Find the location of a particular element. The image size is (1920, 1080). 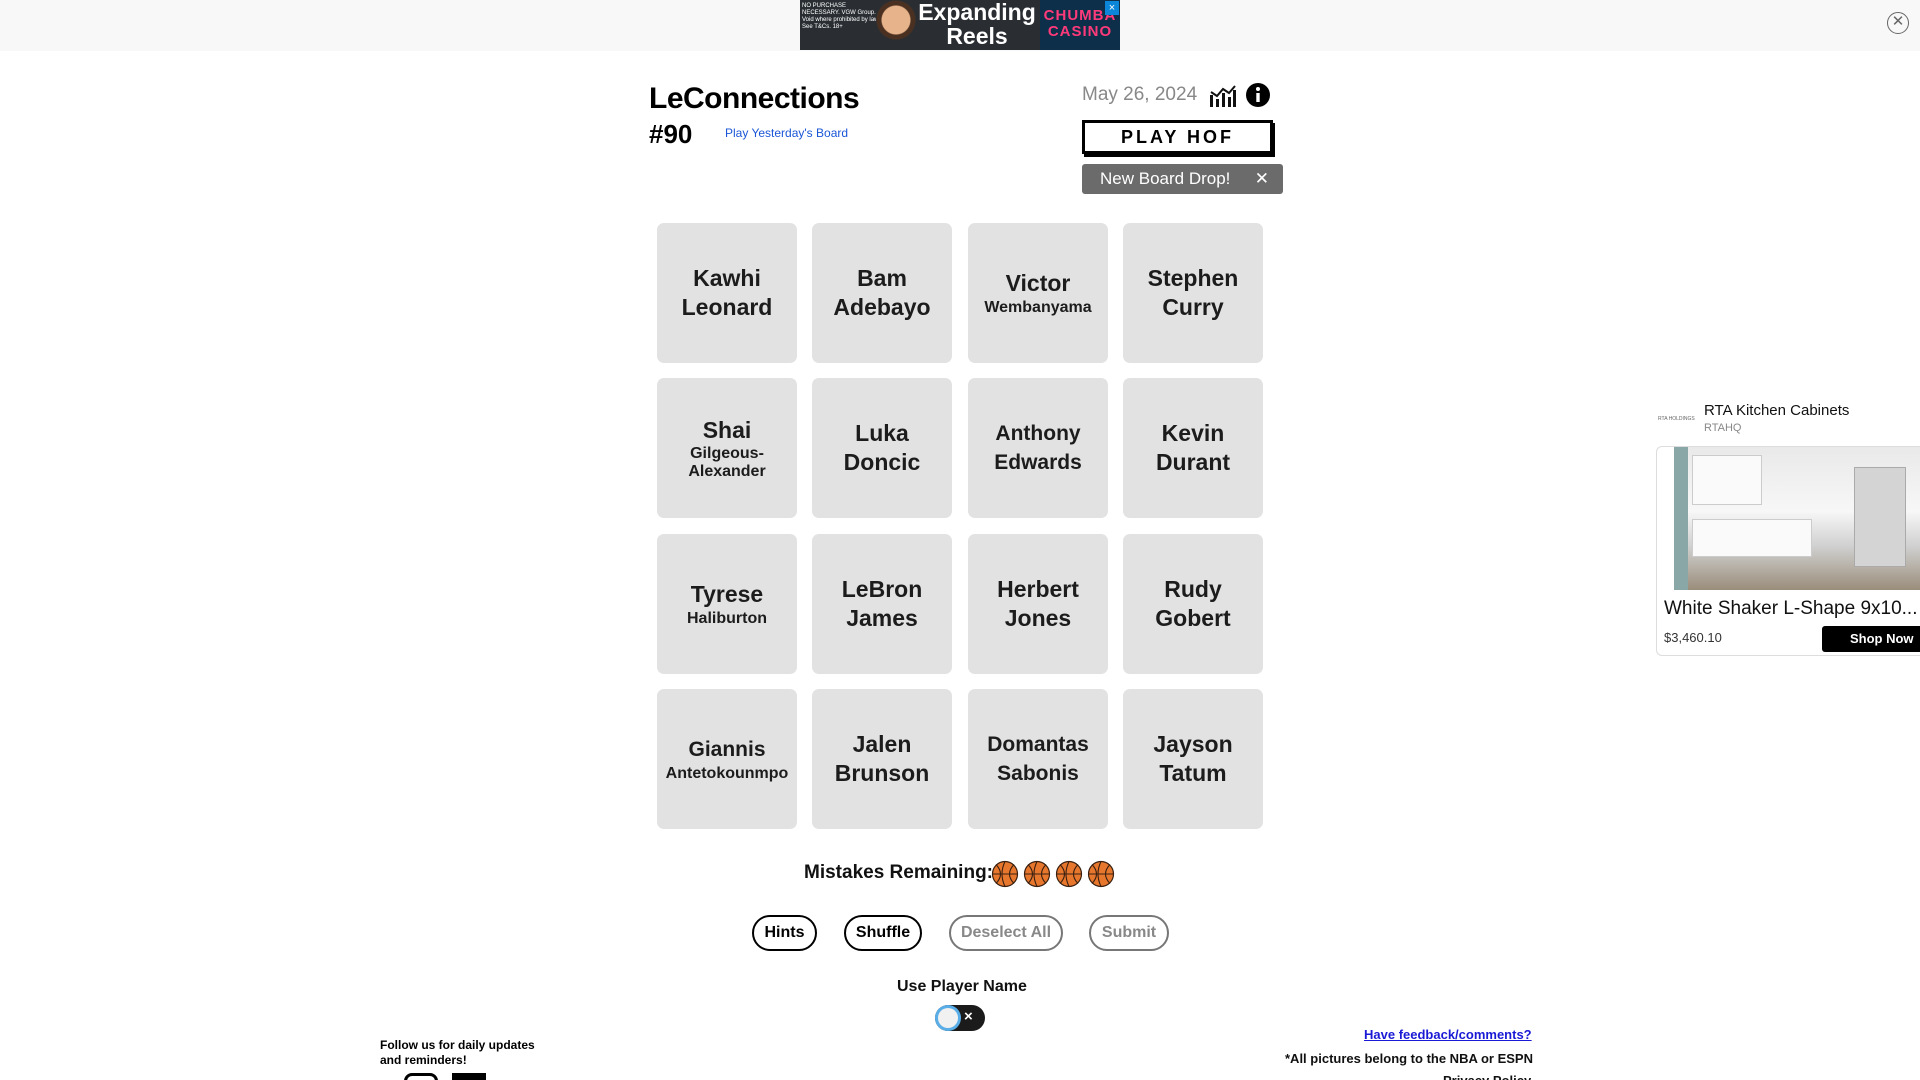

upper-cabinet-shape is located at coordinates (1727, 480).